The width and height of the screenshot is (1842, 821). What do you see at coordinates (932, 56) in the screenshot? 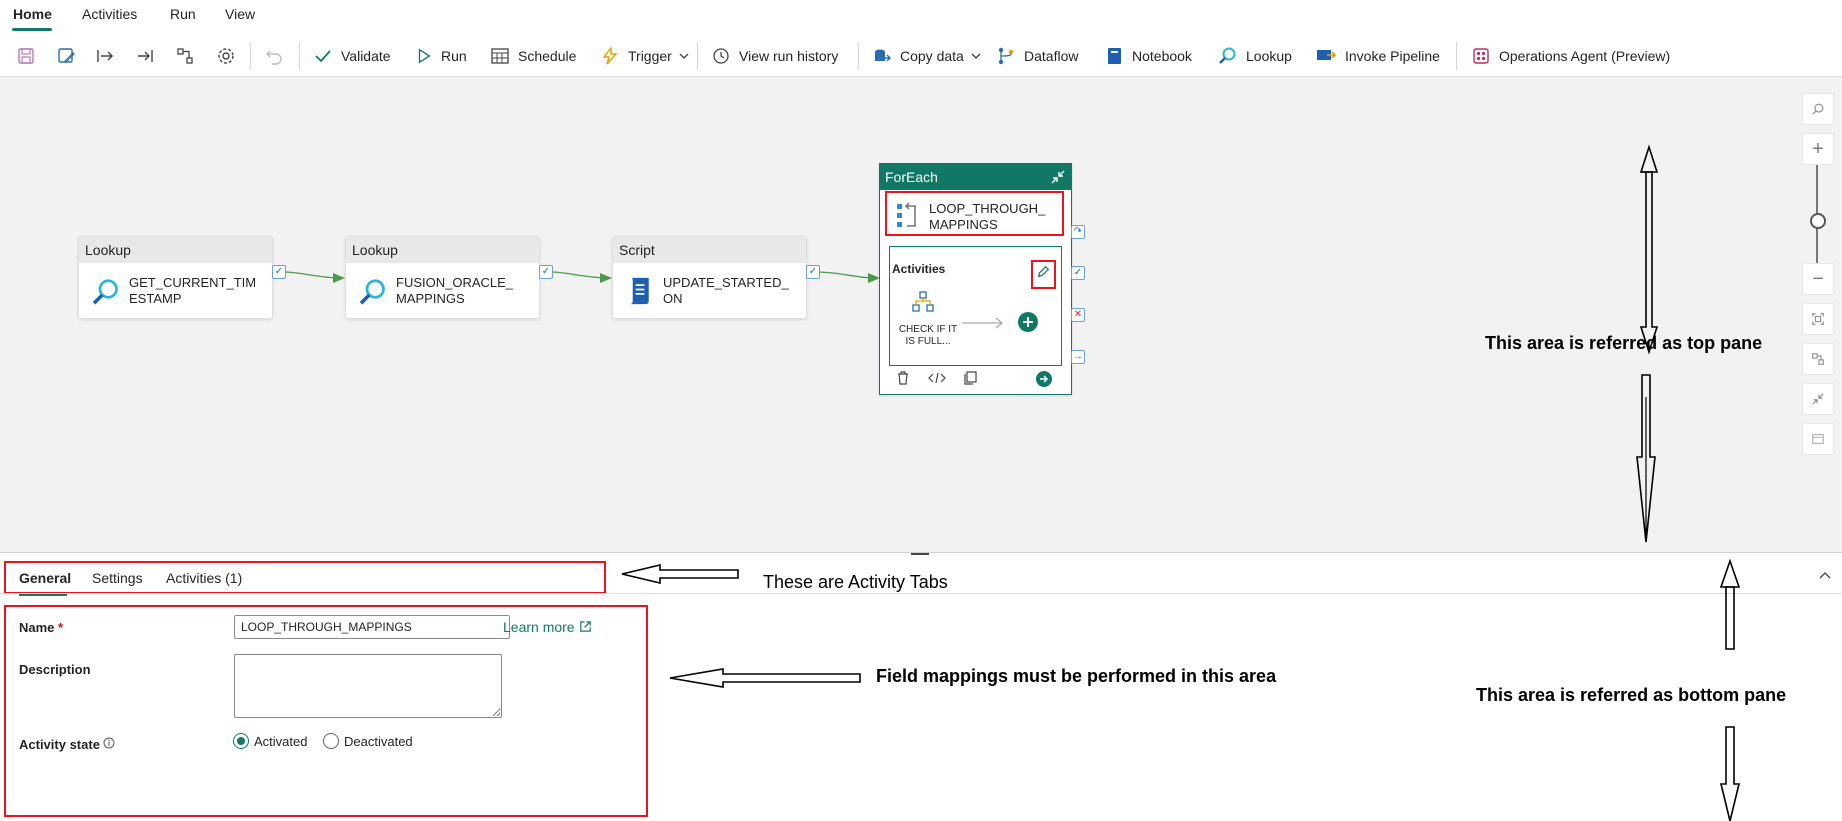
I see `copy-data-label: Copy data` at bounding box center [932, 56].